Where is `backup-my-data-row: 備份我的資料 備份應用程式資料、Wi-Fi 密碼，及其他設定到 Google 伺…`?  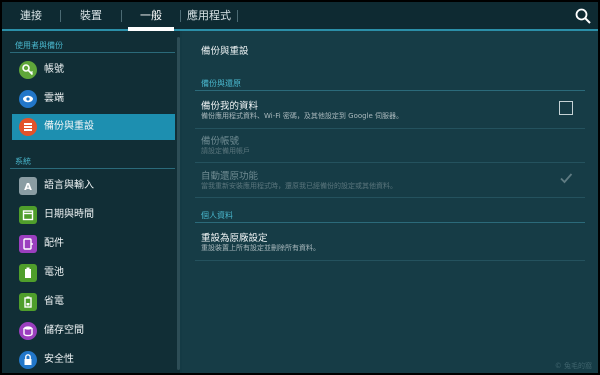 backup-my-data-row: 備份我的資料 備份應用程式資料、Wi-Fi 密碼，及其他設定到 Google 伺… is located at coordinates (390, 111).